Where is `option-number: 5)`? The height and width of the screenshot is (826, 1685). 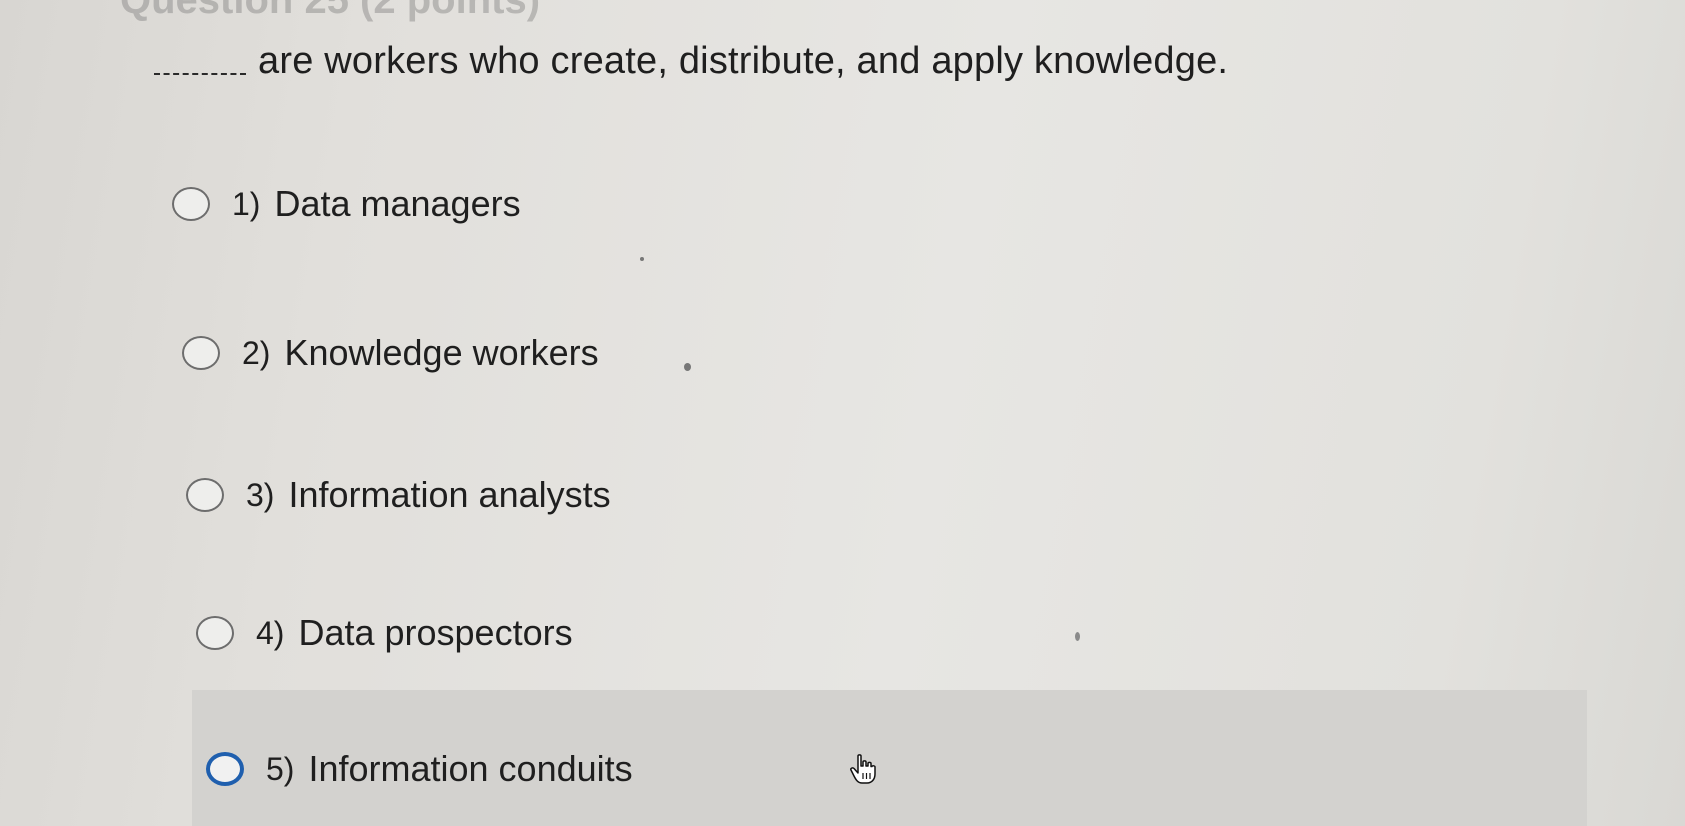 option-number: 5) is located at coordinates (280, 768).